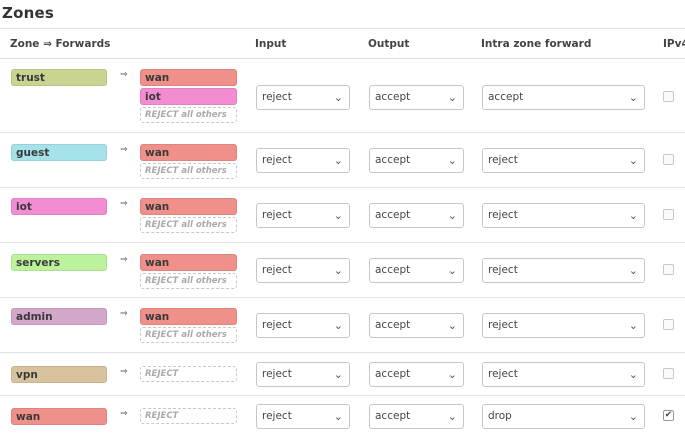  I want to click on header-zone-forwards: Zone ⇒ Forwards, so click(60, 44).